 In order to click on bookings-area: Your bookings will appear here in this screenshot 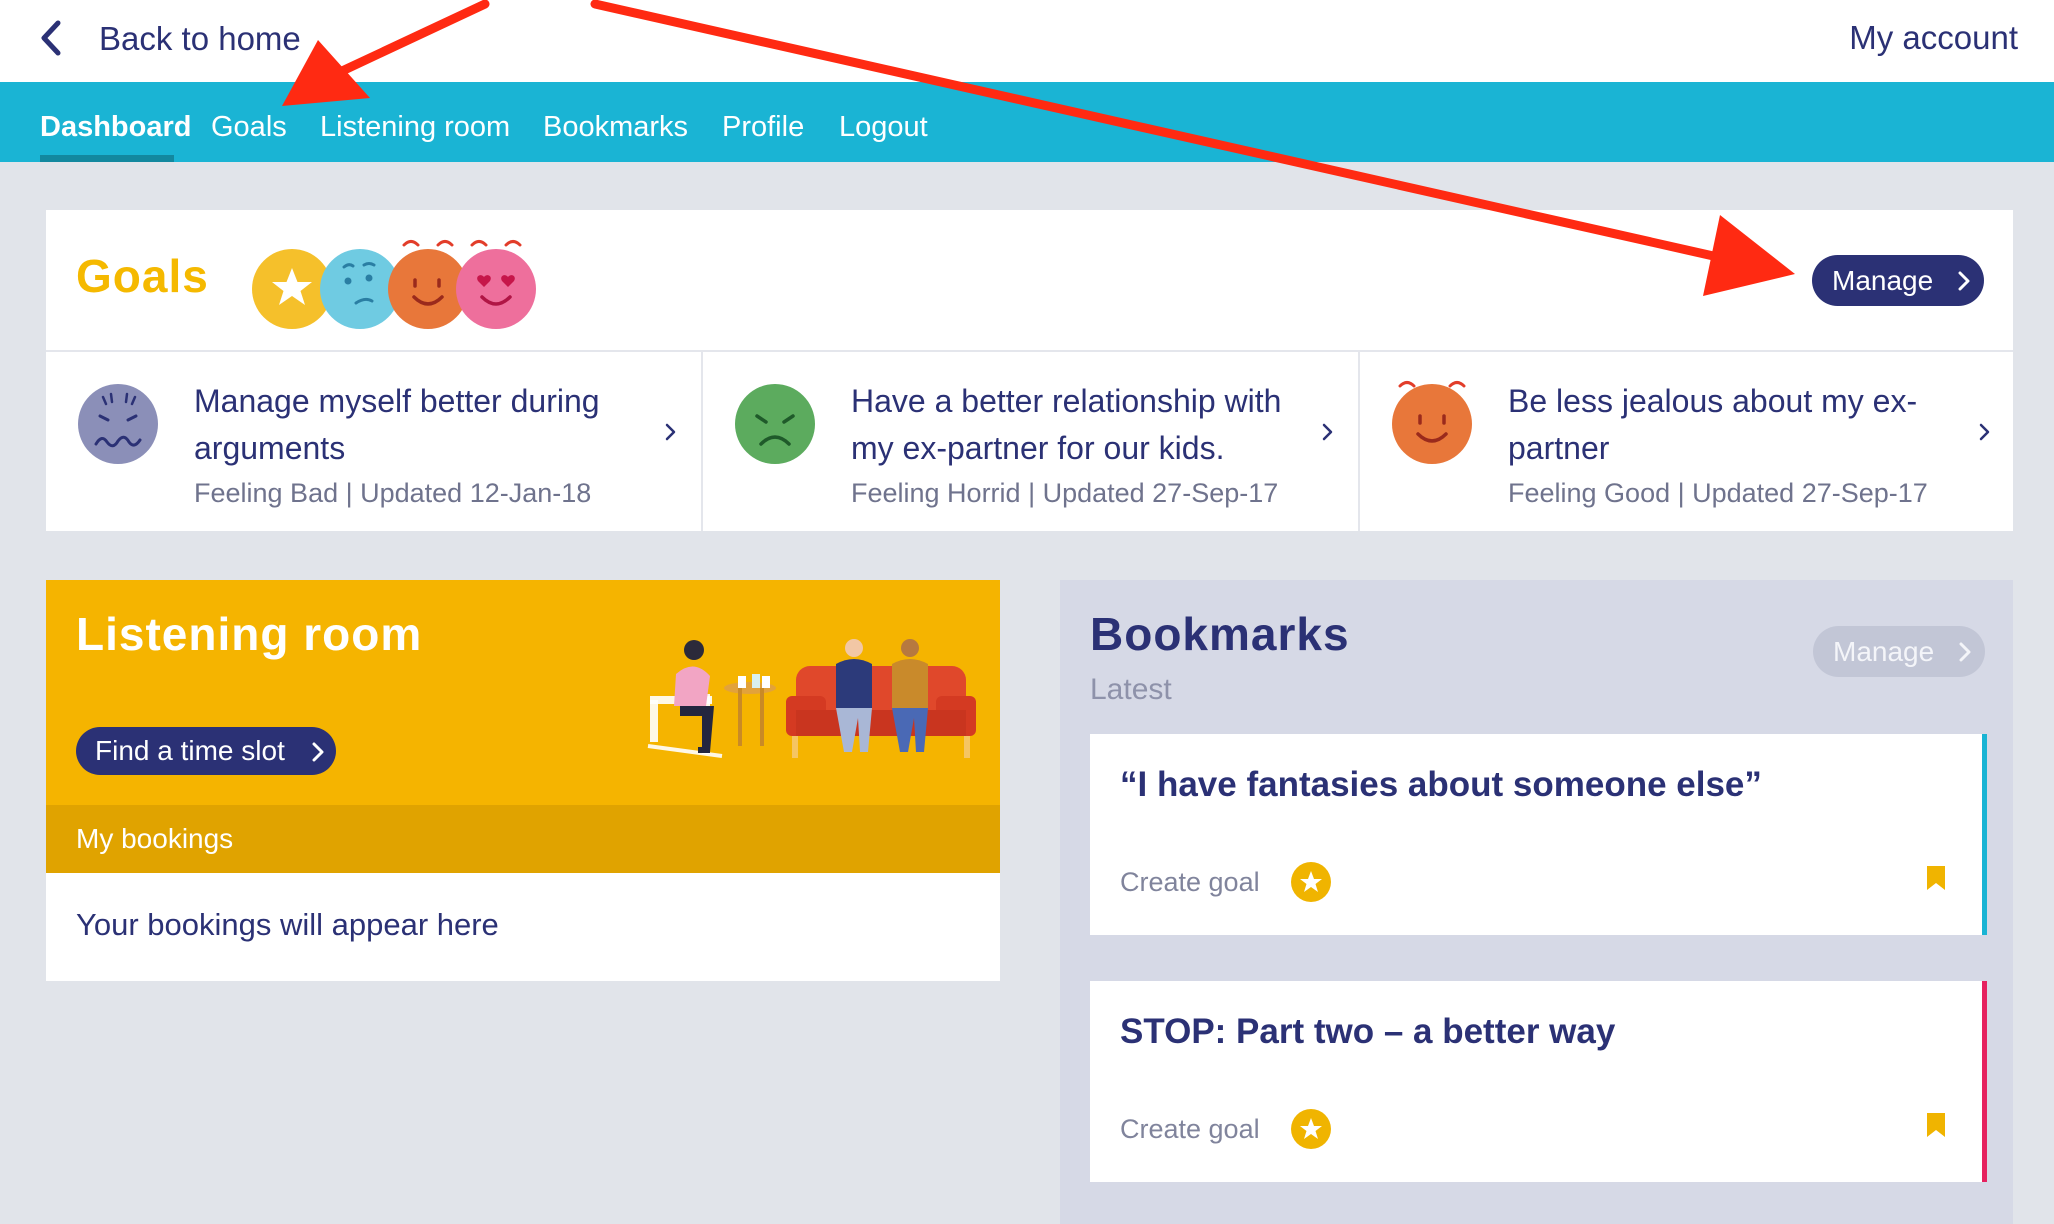, I will do `click(523, 927)`.